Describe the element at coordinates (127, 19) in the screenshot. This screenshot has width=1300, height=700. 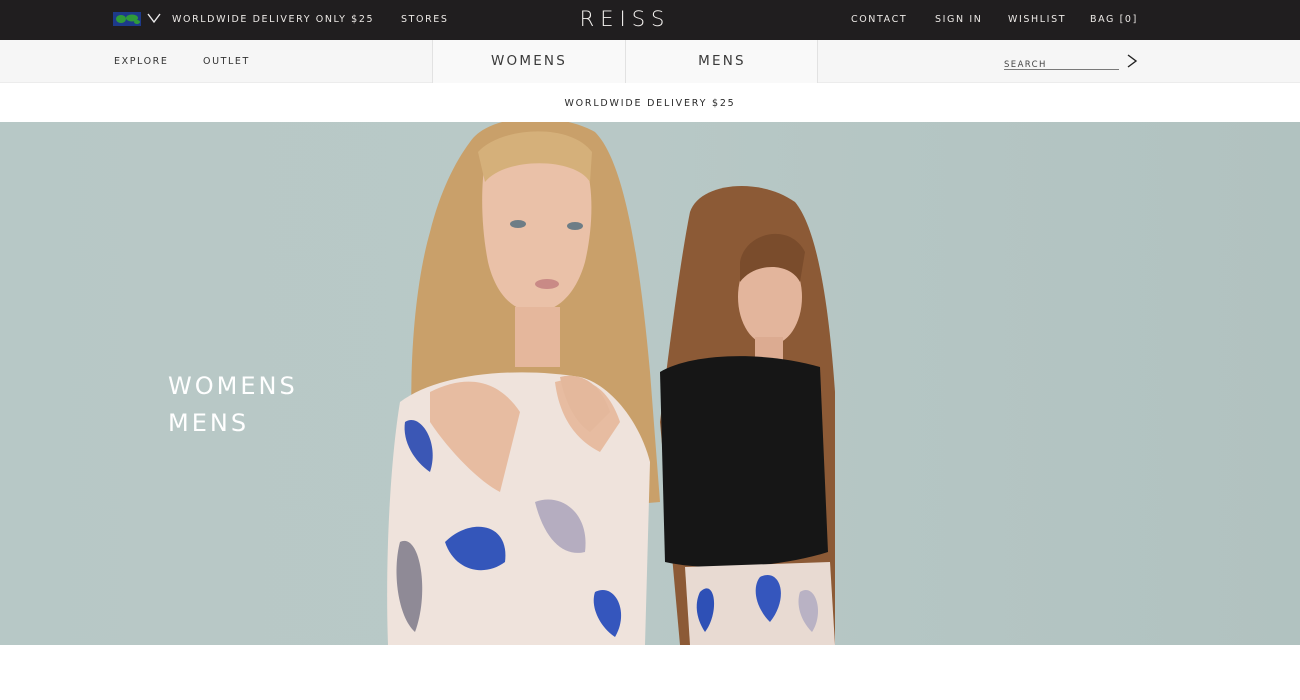
I see `world-flag-icon` at that location.